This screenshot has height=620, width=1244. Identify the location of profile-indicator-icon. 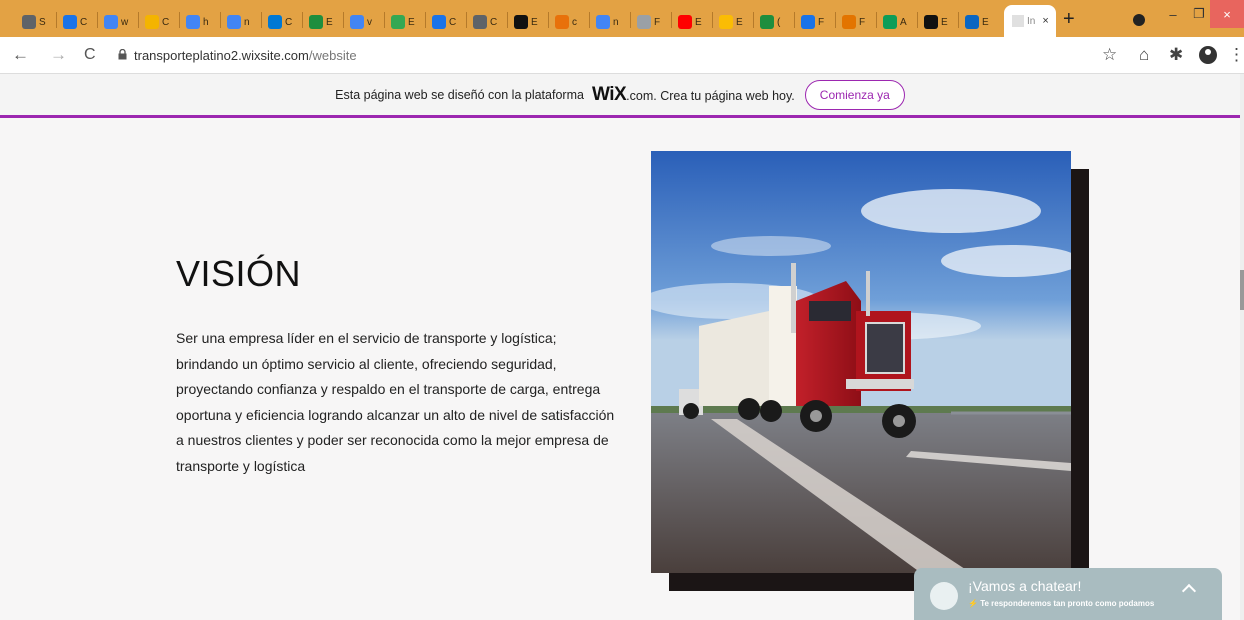
(1139, 20).